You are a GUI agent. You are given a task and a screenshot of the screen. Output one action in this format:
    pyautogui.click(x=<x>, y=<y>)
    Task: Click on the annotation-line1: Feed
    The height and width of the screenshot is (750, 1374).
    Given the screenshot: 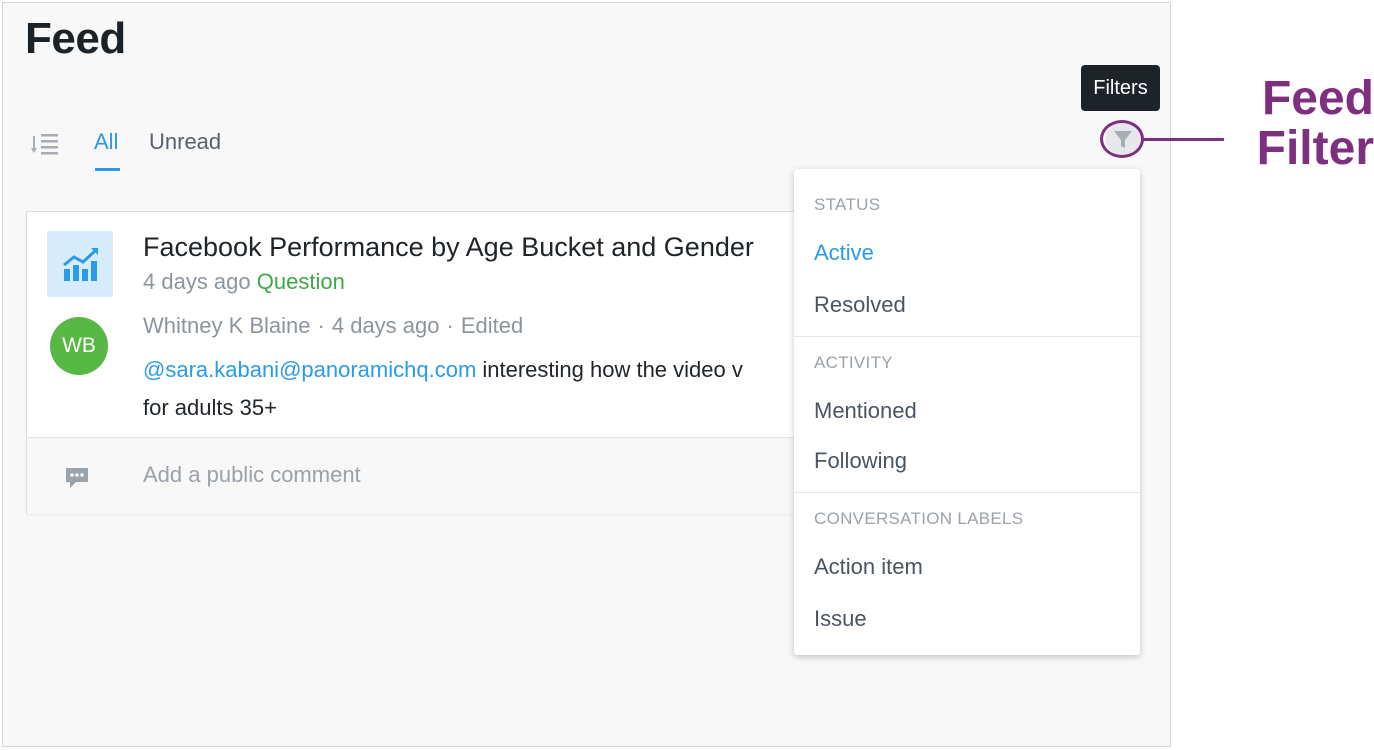 What is the action you would take?
    pyautogui.click(x=1317, y=98)
    